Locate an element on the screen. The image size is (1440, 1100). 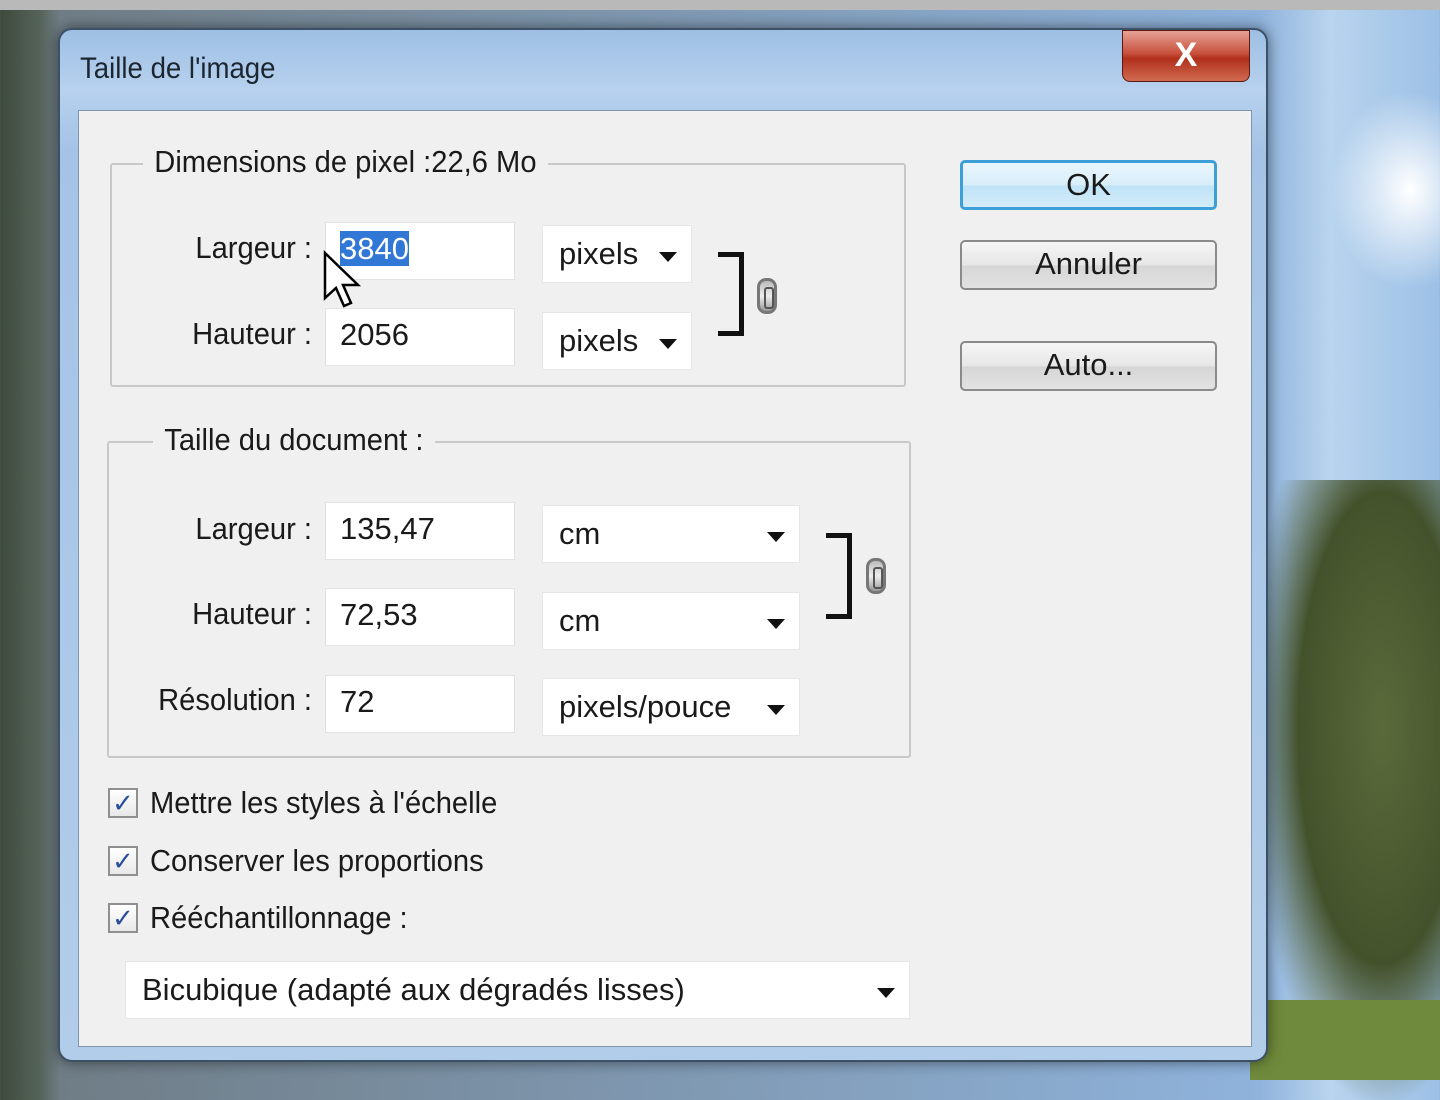
doc-width-unit: cm is located at coordinates (580, 533).